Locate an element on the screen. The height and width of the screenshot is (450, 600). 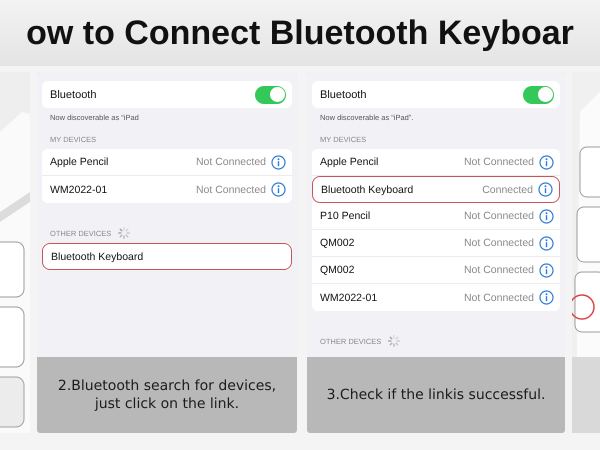
device-row: Bluetooth Keyboard Connected is located at coordinates (436, 189).